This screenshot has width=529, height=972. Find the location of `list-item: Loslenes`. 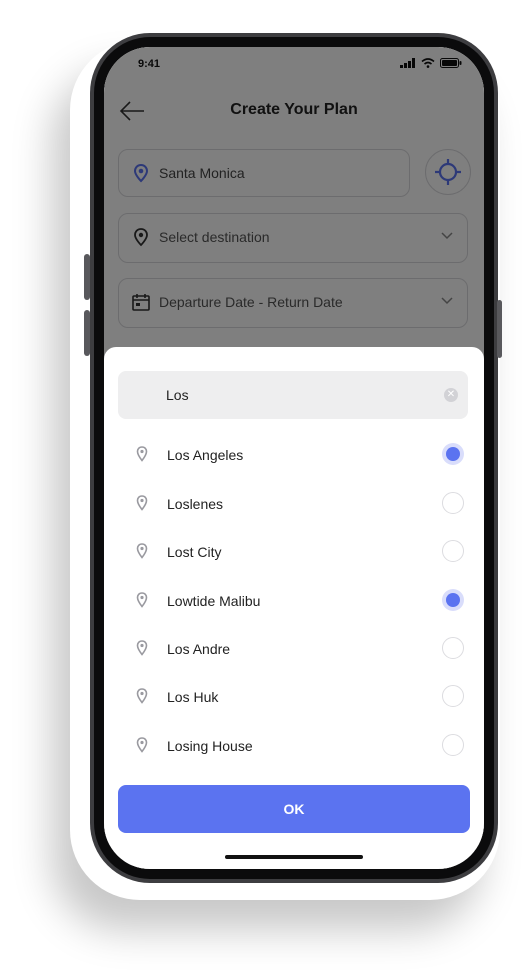

list-item: Loslenes is located at coordinates (294, 506).